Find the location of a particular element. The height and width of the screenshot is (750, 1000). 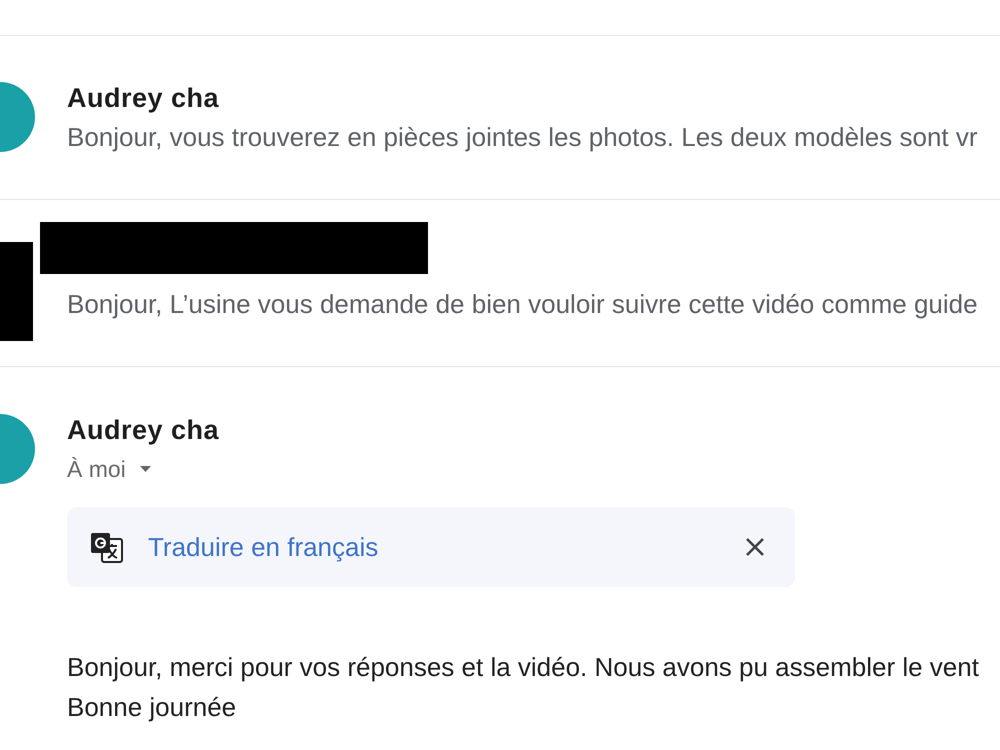

message-snippet: Bonjour, vous trouverez en pièces jointes les photos. Les deux modèles sont vr is located at coordinates (523, 137).